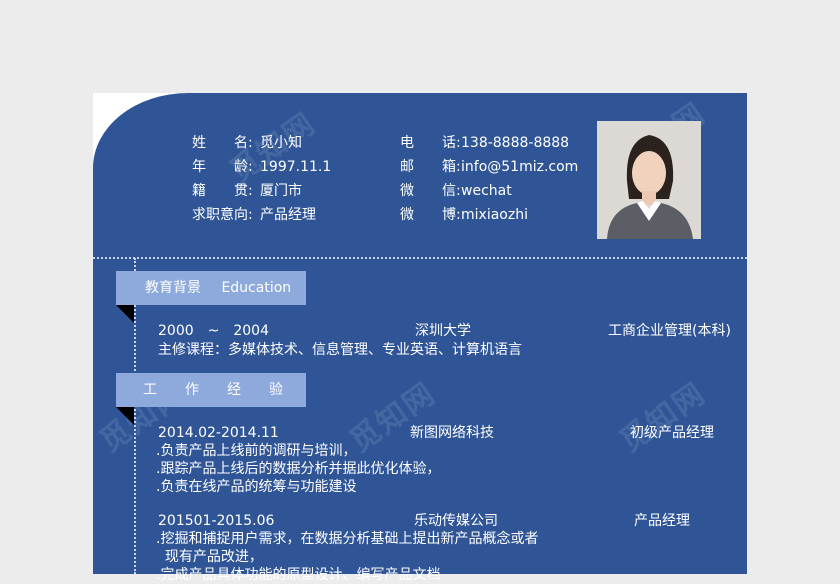 The width and height of the screenshot is (840, 584). What do you see at coordinates (672, 433) in the screenshot?
I see `job-role: 初级产品经理` at bounding box center [672, 433].